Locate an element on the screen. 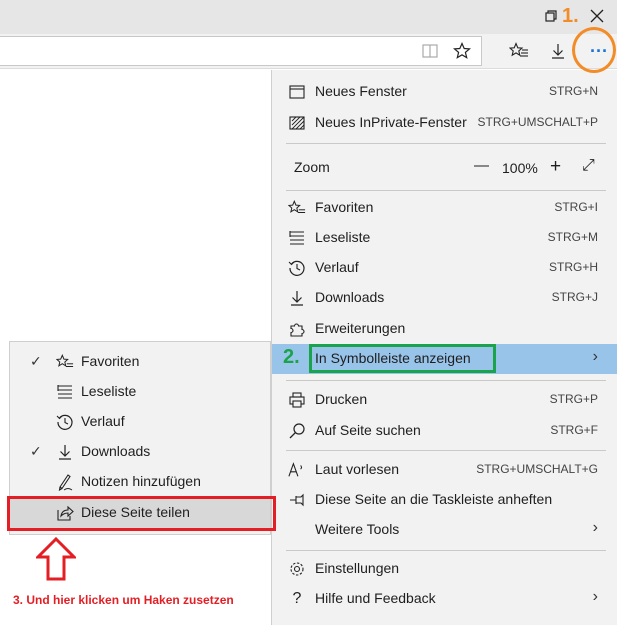  menu-label: Favoriten is located at coordinates (344, 207).